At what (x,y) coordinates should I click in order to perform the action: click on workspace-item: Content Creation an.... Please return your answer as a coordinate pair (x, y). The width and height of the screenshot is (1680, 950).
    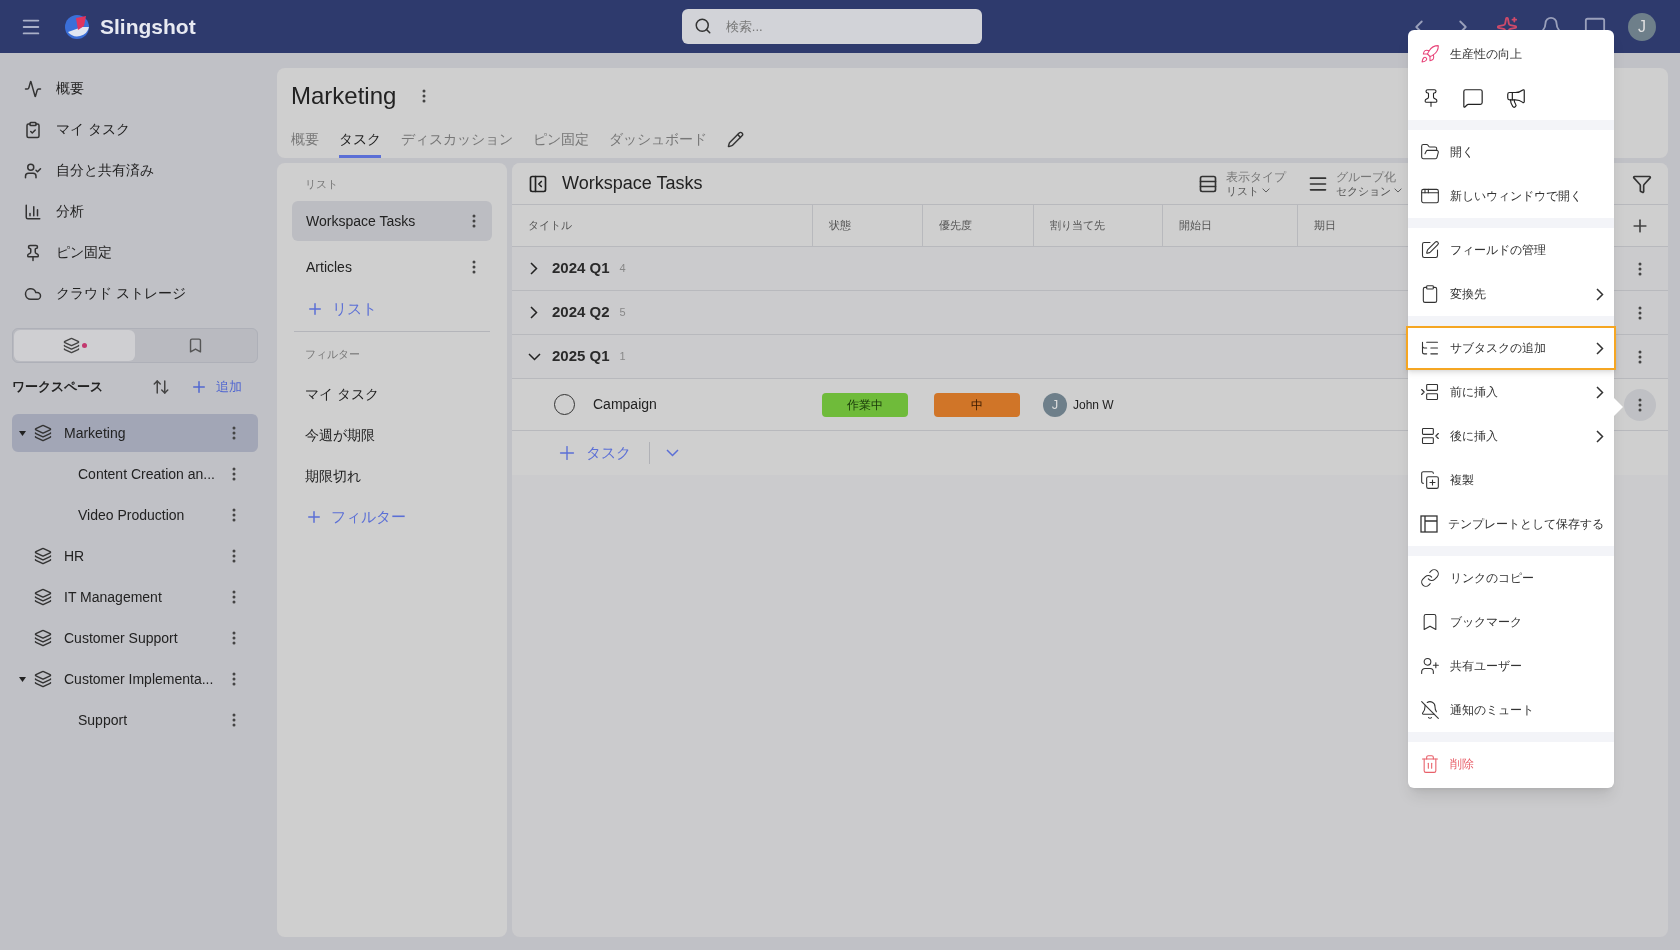
    Looking at the image, I should click on (135, 474).